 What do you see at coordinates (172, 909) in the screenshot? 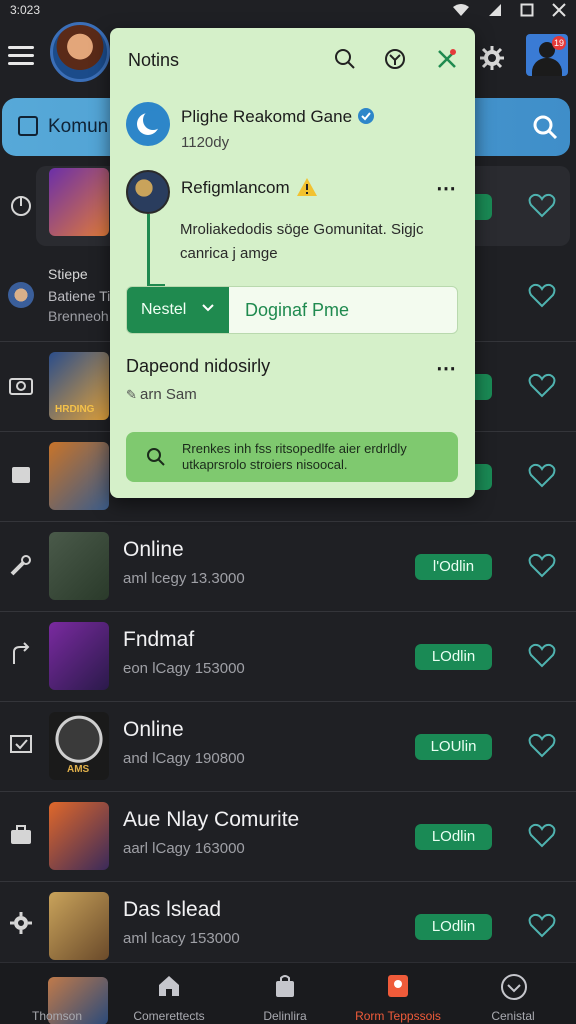
I see `row-title: Das lslead` at bounding box center [172, 909].